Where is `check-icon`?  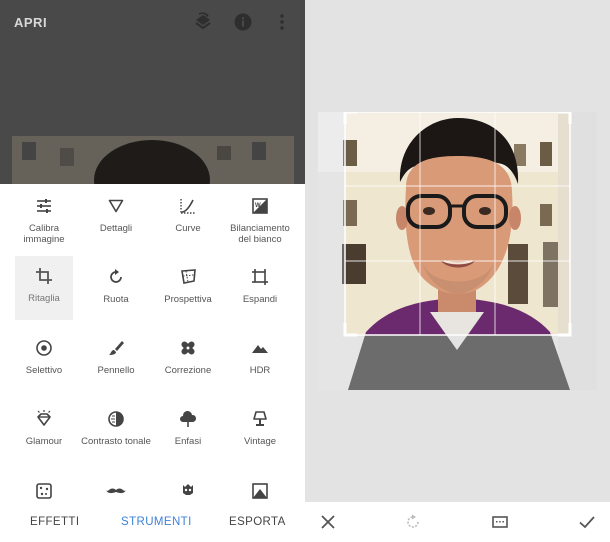
check-icon is located at coordinates (587, 522).